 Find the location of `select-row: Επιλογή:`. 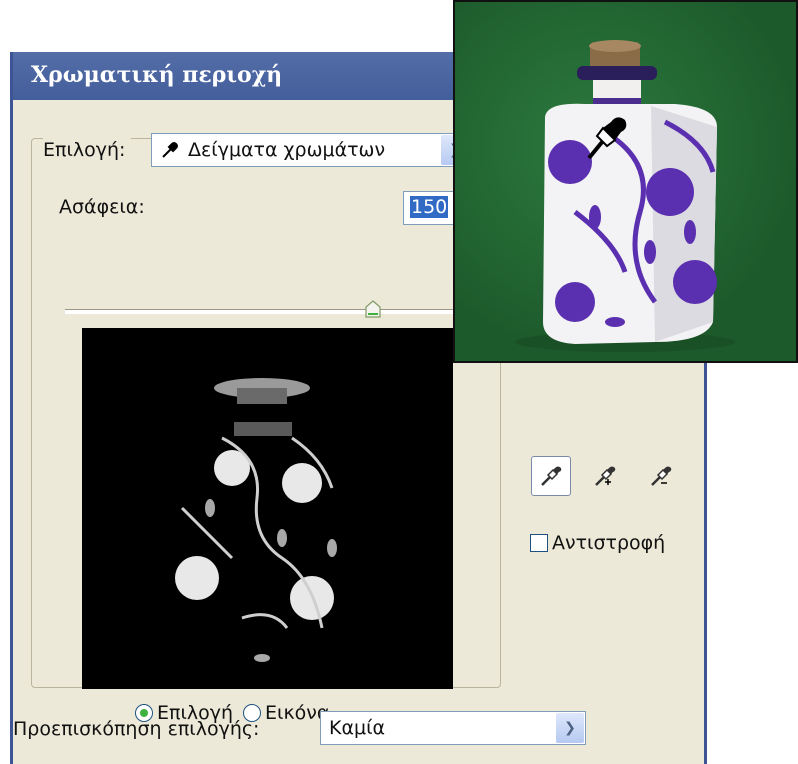

select-row: Επιλογή: is located at coordinates (87, 150).